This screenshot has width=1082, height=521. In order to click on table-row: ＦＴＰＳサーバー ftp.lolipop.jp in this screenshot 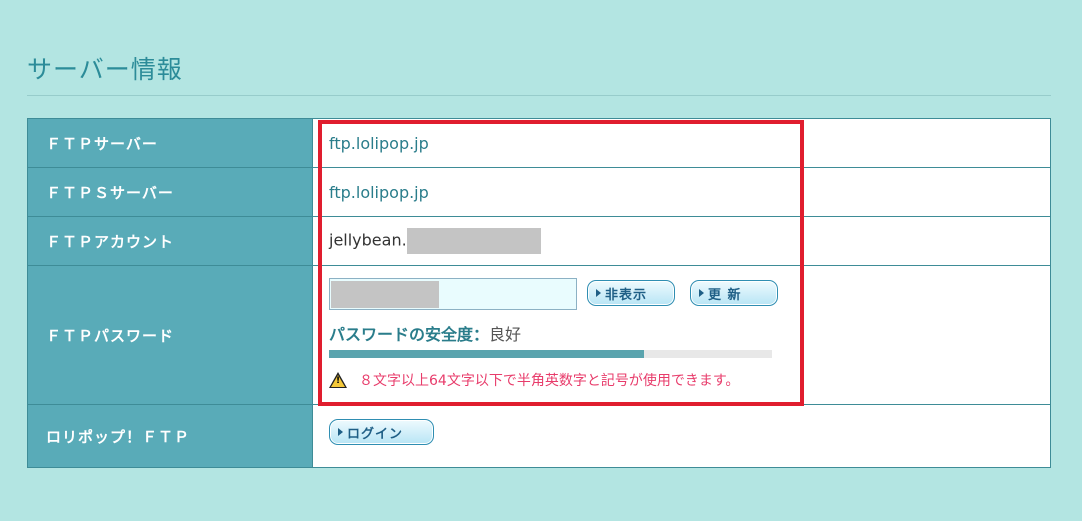, I will do `click(539, 192)`.